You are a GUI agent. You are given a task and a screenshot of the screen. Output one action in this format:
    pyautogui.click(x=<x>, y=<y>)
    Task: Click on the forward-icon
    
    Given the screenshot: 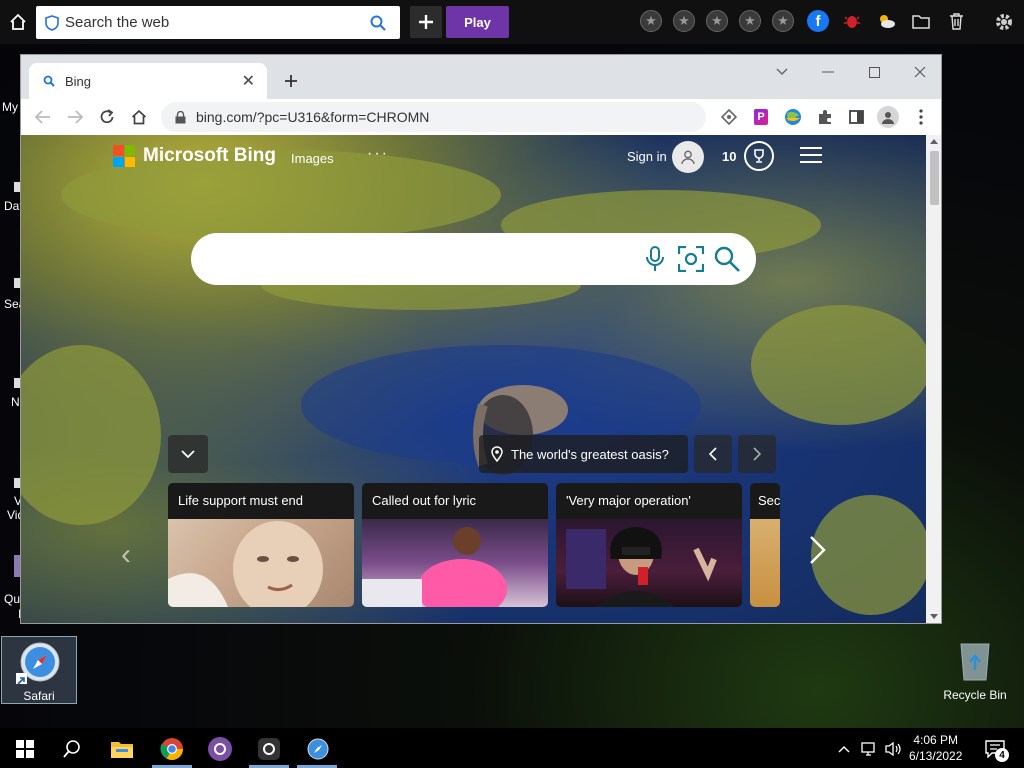 What is the action you would take?
    pyautogui.click(x=75, y=117)
    